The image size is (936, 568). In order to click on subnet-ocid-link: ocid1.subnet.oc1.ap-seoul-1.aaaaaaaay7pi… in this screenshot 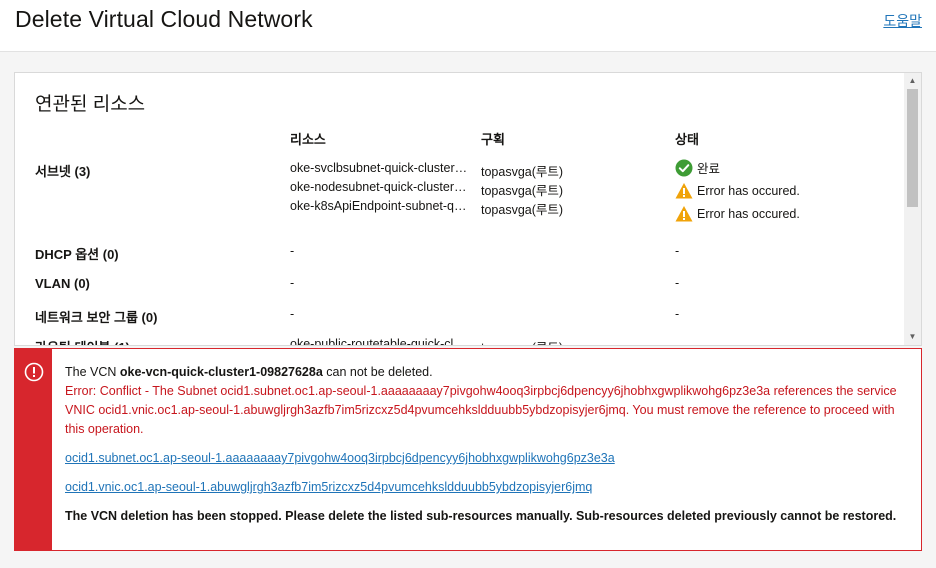, I will do `click(489, 458)`.